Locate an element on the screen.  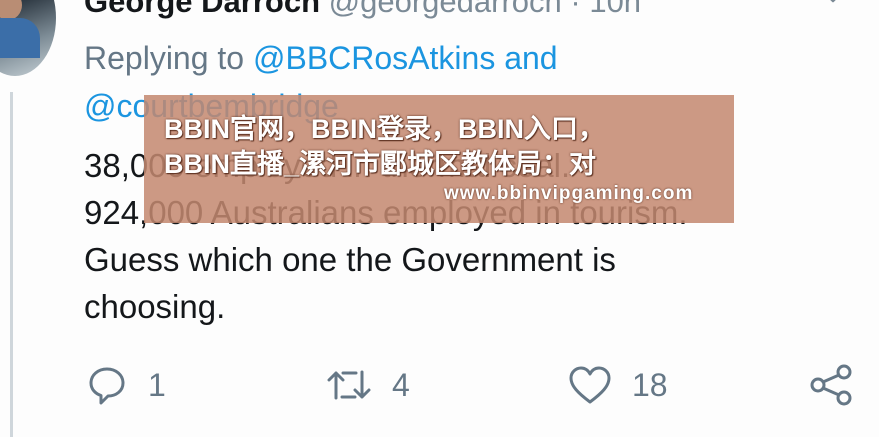
retweet-count: 4 is located at coordinates (401, 384).